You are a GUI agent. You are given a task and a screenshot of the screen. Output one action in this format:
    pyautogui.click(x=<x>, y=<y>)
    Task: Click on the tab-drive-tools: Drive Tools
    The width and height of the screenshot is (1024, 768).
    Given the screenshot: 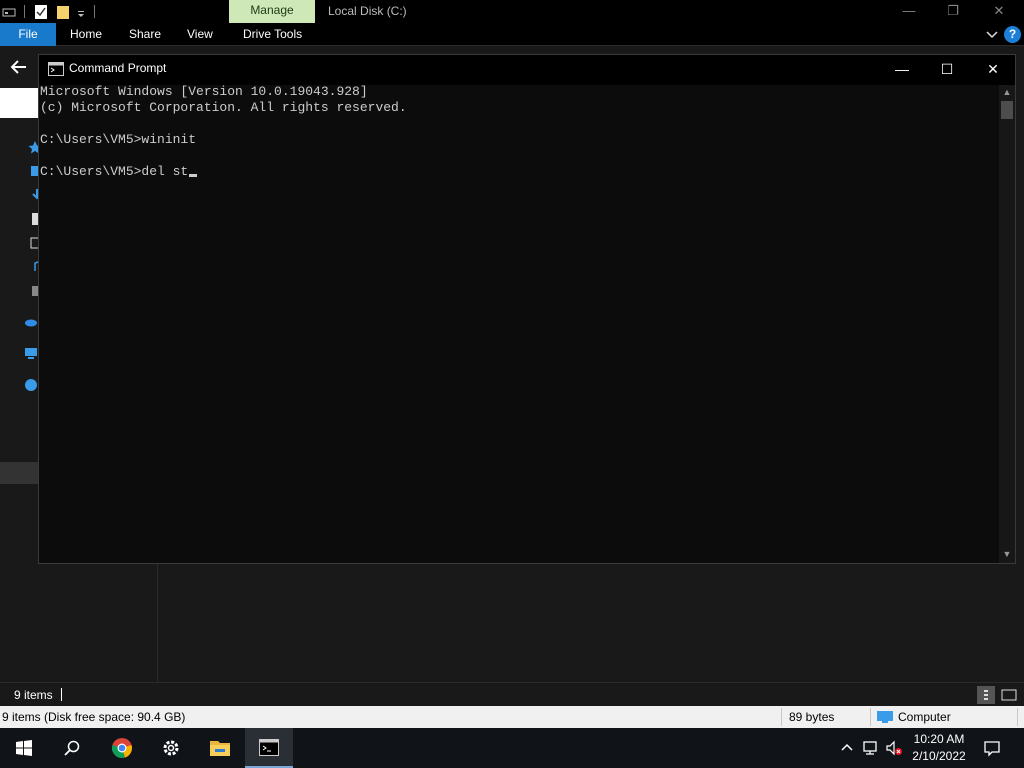 What is the action you would take?
    pyautogui.click(x=272, y=34)
    